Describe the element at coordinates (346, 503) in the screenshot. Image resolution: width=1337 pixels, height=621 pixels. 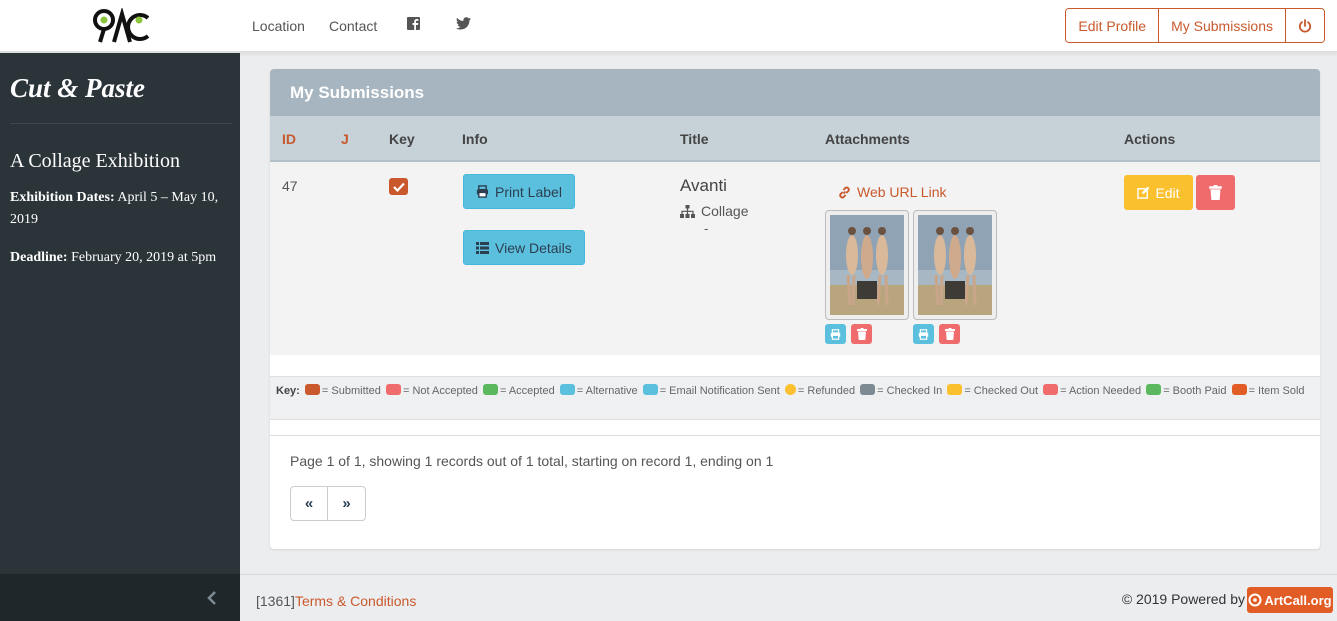
I see `next-page-button: »` at that location.